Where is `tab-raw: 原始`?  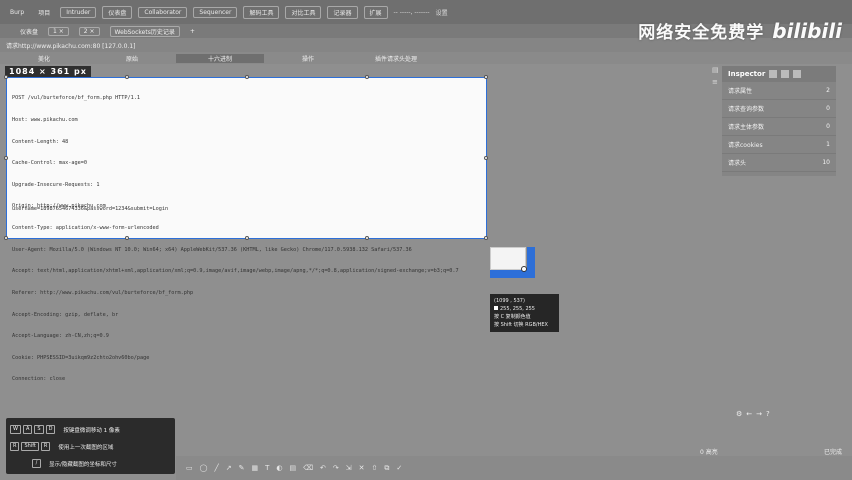 tab-raw: 原始 is located at coordinates (132, 58).